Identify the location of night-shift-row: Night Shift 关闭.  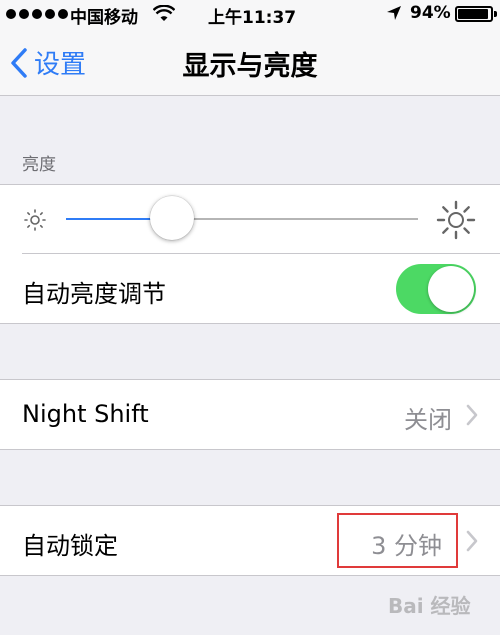
(250, 414).